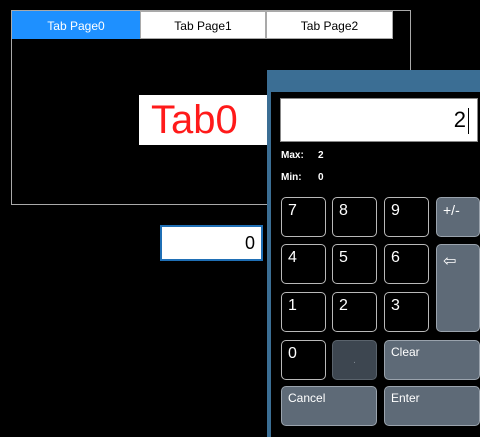  Describe the element at coordinates (303, 217) in the screenshot. I see `key-7: 7` at that location.